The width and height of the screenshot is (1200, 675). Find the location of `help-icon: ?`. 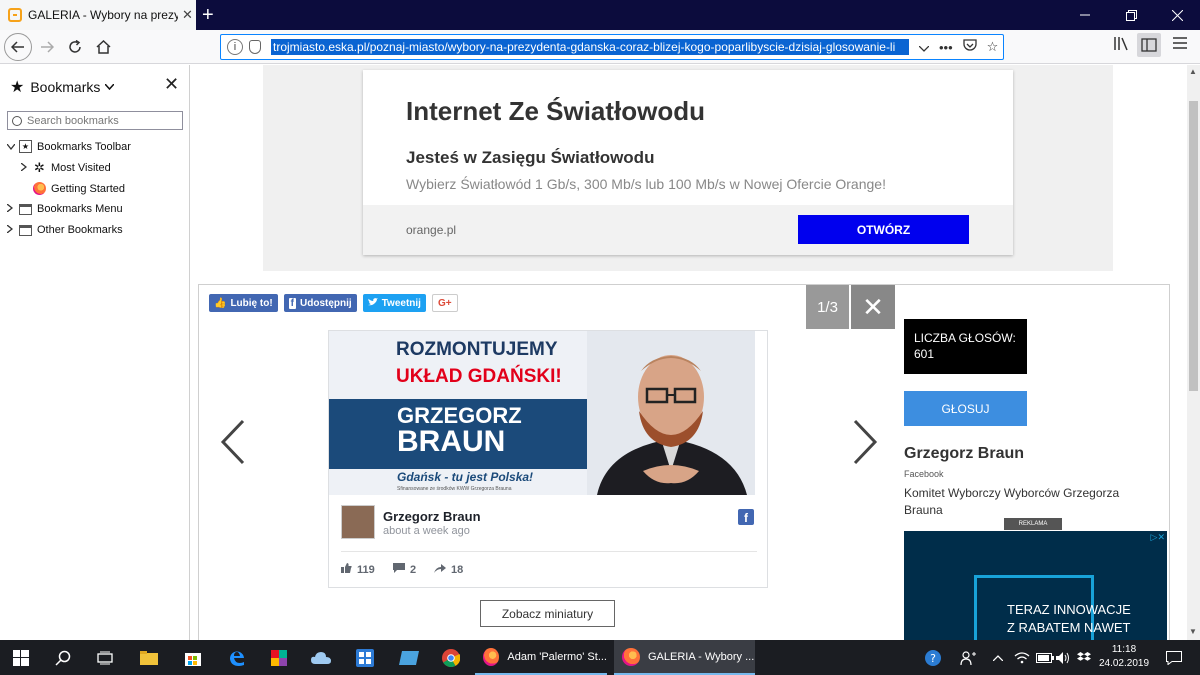

help-icon: ? is located at coordinates (933, 657).